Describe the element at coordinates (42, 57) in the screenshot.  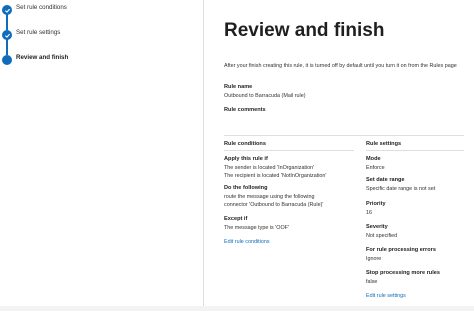
I see `step-label: Review and finish` at that location.